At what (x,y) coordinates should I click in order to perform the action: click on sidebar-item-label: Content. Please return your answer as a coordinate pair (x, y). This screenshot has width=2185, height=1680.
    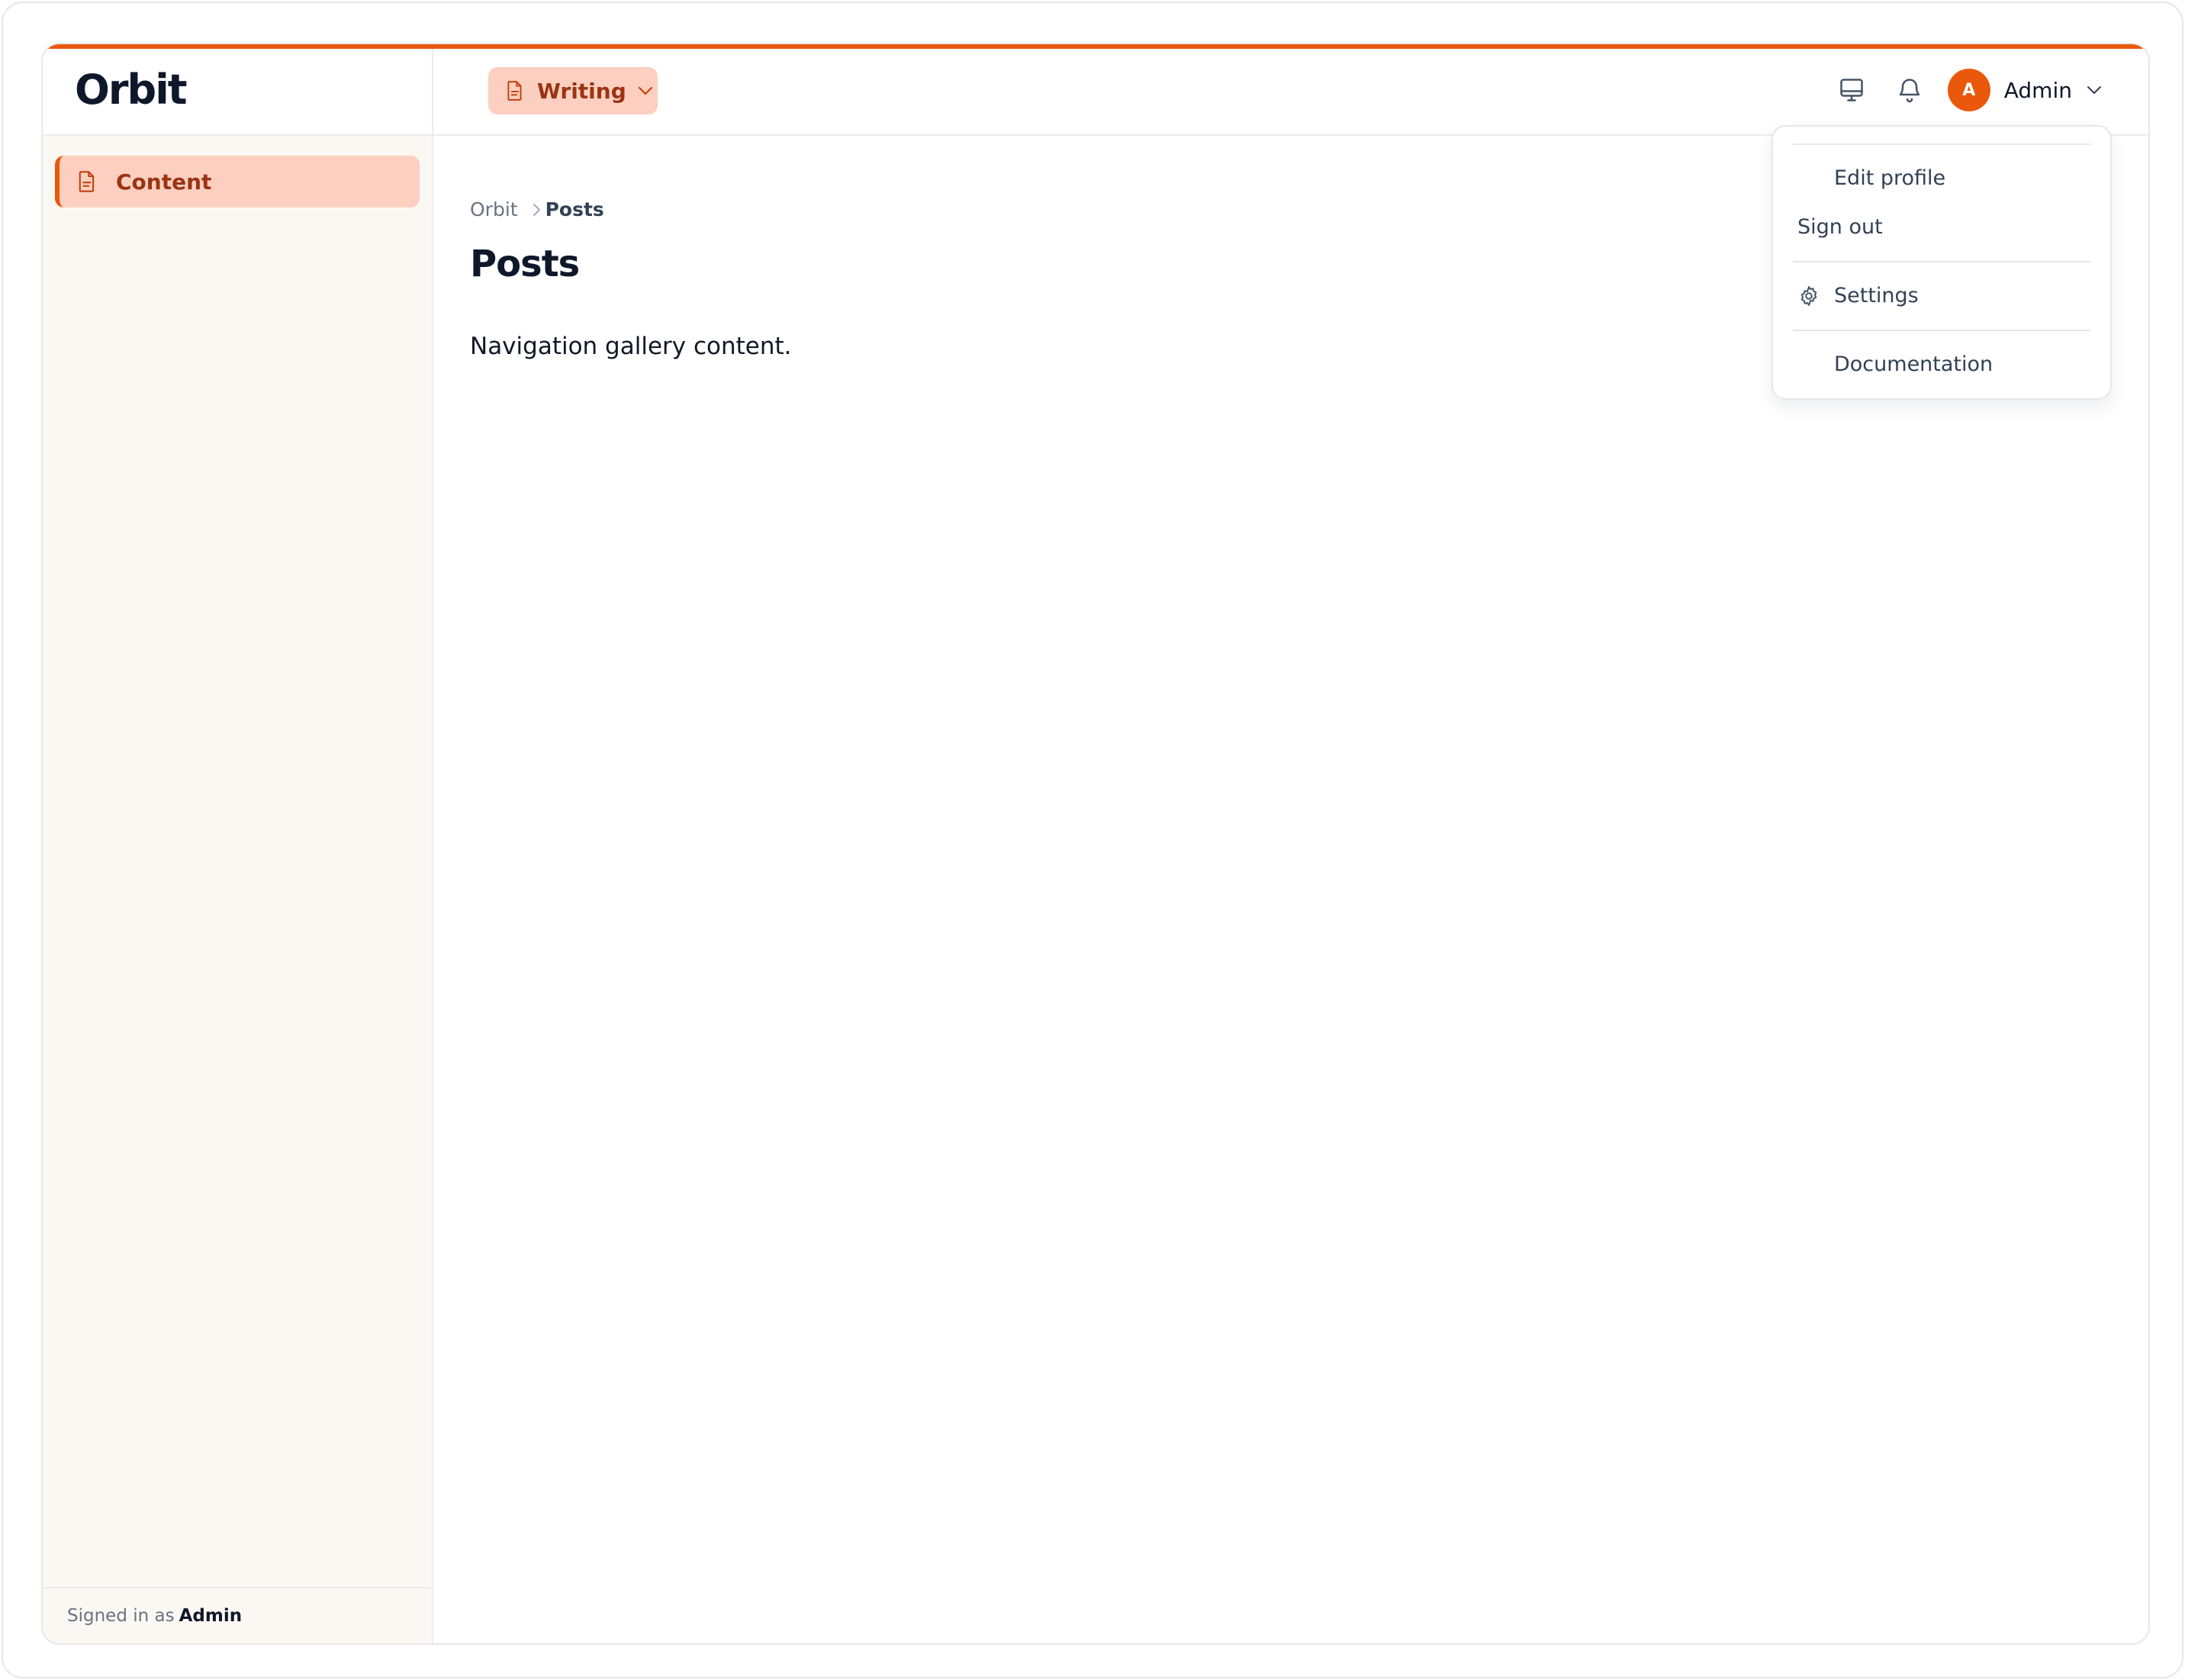
    Looking at the image, I should click on (164, 182).